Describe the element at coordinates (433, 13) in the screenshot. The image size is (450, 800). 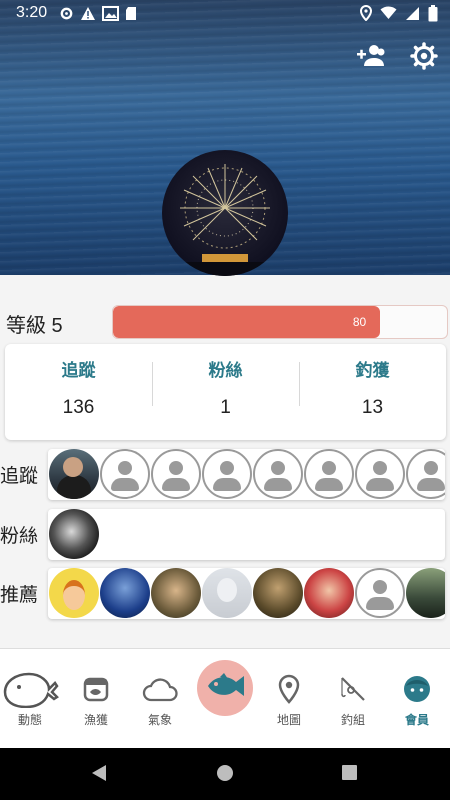
I see `battery-icon` at that location.